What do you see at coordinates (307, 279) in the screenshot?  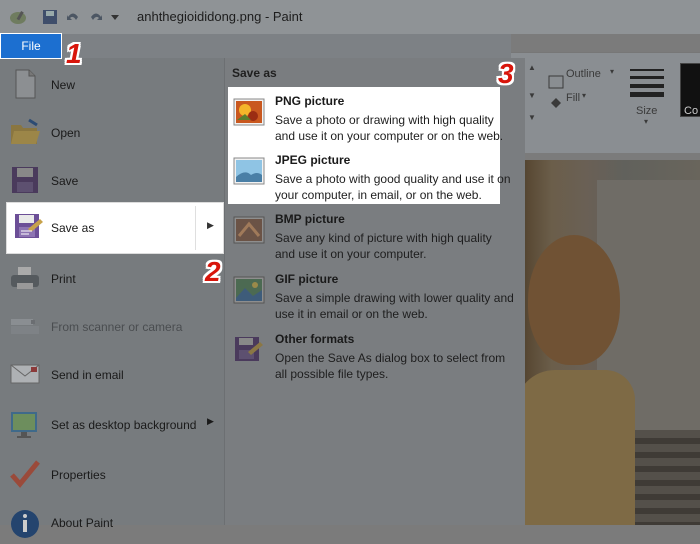 I see `gif-option-title: GIF picture` at bounding box center [307, 279].